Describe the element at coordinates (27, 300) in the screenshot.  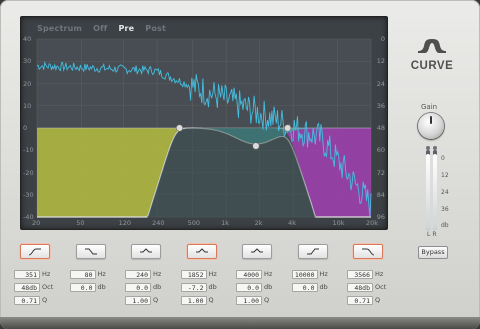
I see `band-1-q-field: 0.71` at that location.